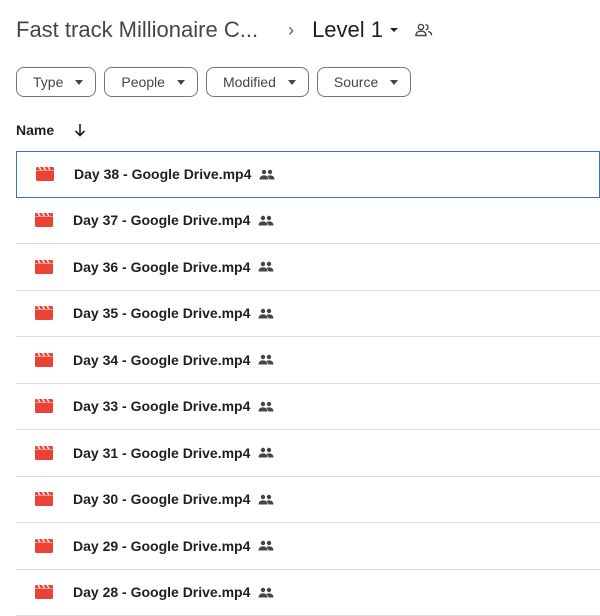 The width and height of the screenshot is (600, 616). What do you see at coordinates (161, 360) in the screenshot?
I see `file-name: Day 34 - Google Drive.mp4` at bounding box center [161, 360].